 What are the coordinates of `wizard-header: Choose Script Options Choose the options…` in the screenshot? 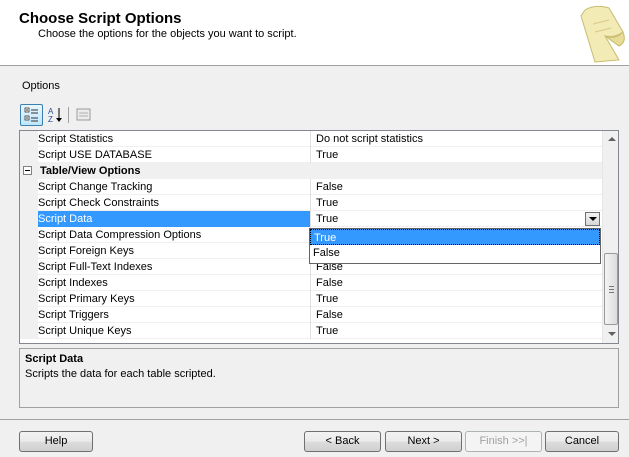 It's located at (314, 33).